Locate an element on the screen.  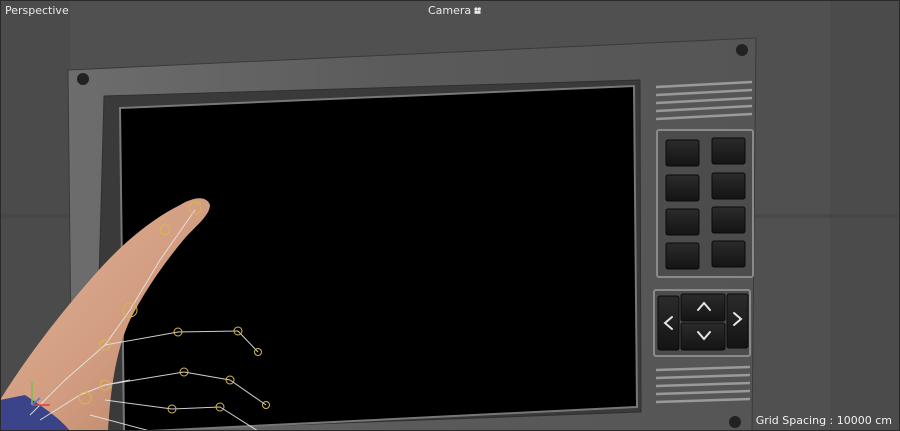
grid-spacing-readout: Grid Spacing : 10000 cm is located at coordinates (823, 420).